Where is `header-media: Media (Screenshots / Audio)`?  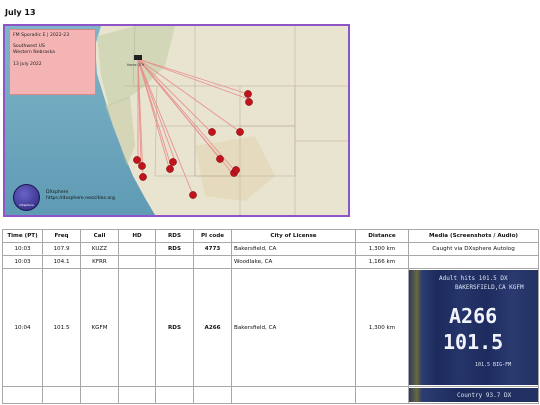 header-media: Media (Screenshots / Audio) is located at coordinates (473, 236).